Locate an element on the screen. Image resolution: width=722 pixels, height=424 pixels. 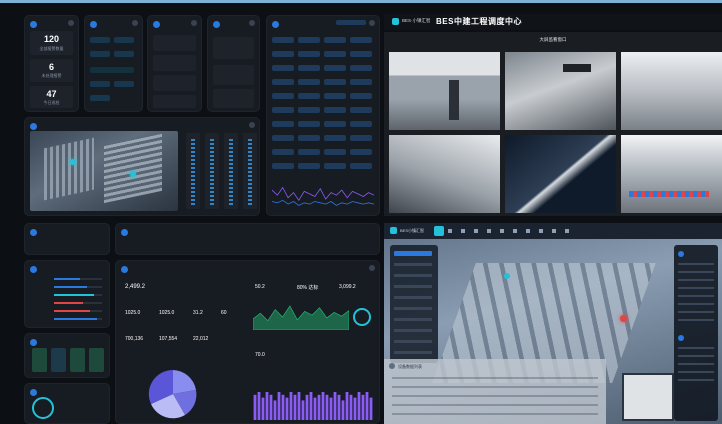
menu-items is located at coordinates (413, 311).